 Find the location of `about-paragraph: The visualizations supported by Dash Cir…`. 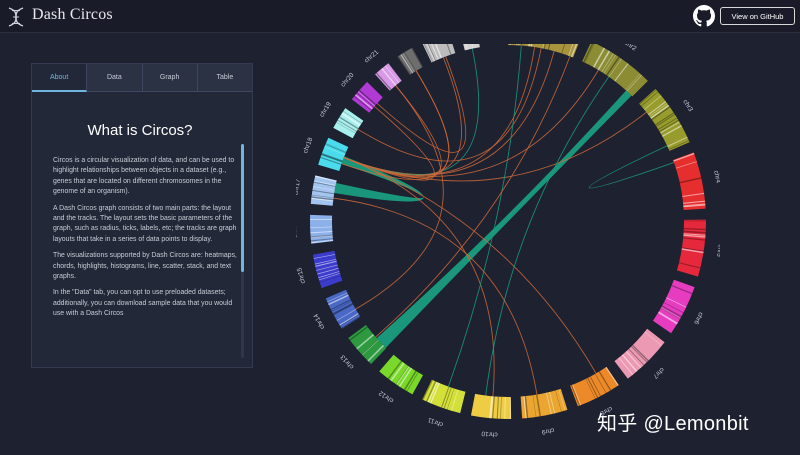

about-paragraph: The visualizations supported by Dash Cir… is located at coordinates (145, 266).